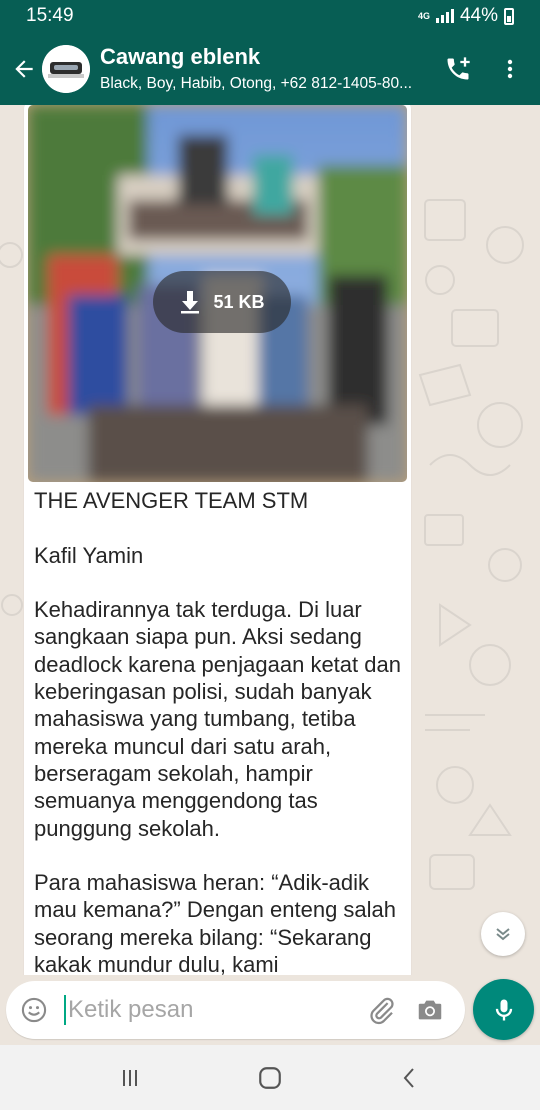  I want to click on emoji-button, so click(34, 1010).